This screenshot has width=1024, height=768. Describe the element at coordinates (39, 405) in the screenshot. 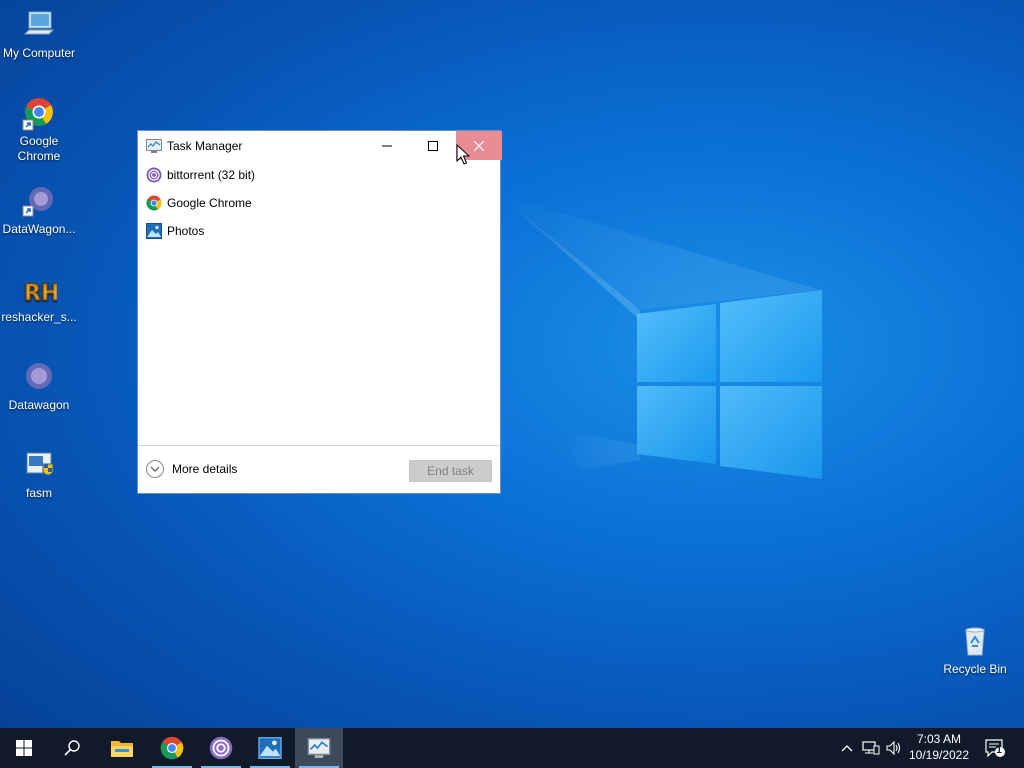

I see `desktop-icon-label: Datawagon` at that location.